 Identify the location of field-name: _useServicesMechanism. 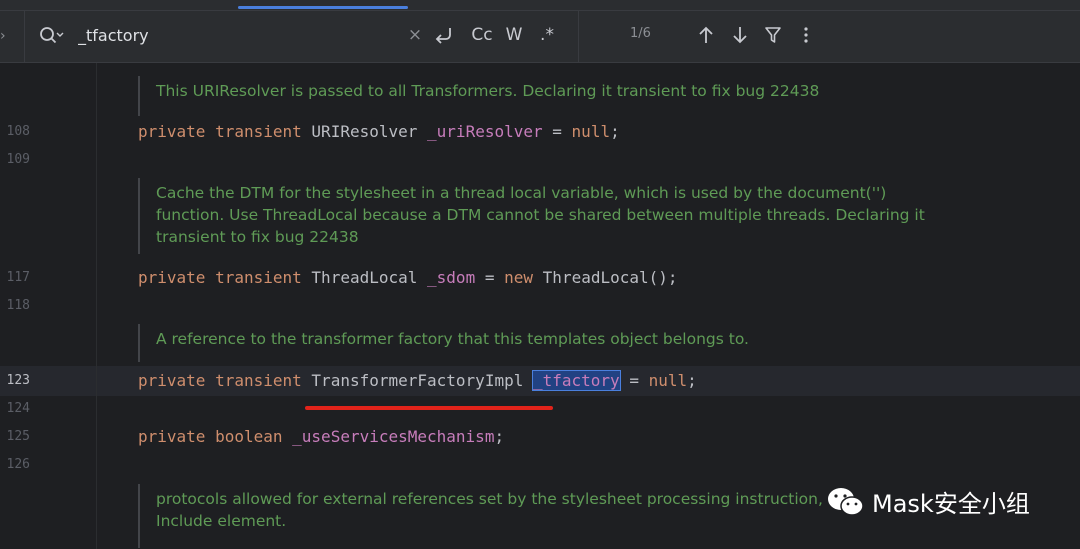
(393, 436).